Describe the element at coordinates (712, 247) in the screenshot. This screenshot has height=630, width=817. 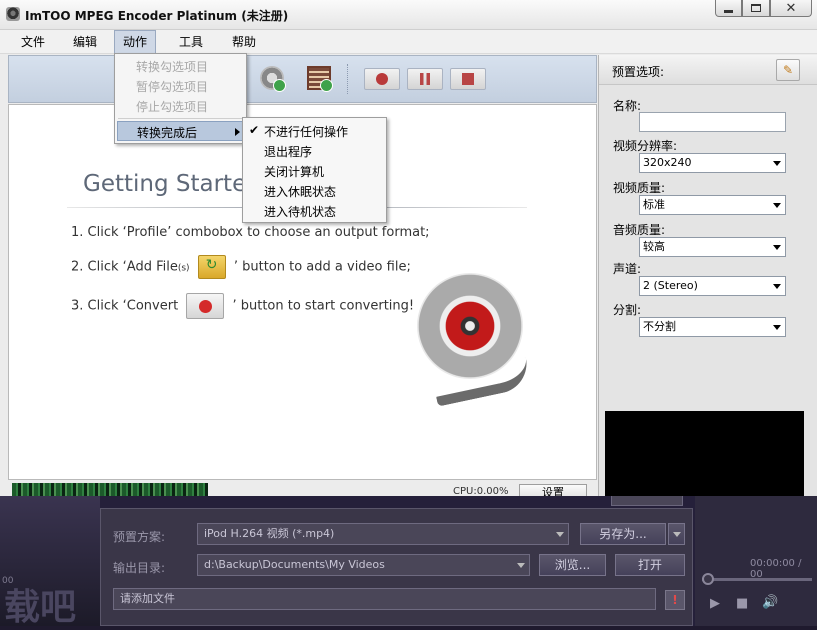
I see `audio-quality-select: 较高` at that location.